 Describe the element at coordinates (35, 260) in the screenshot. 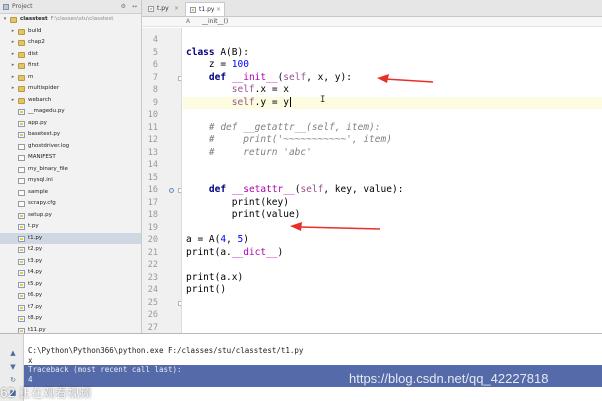

I see `tree-item-label: t3.py` at that location.